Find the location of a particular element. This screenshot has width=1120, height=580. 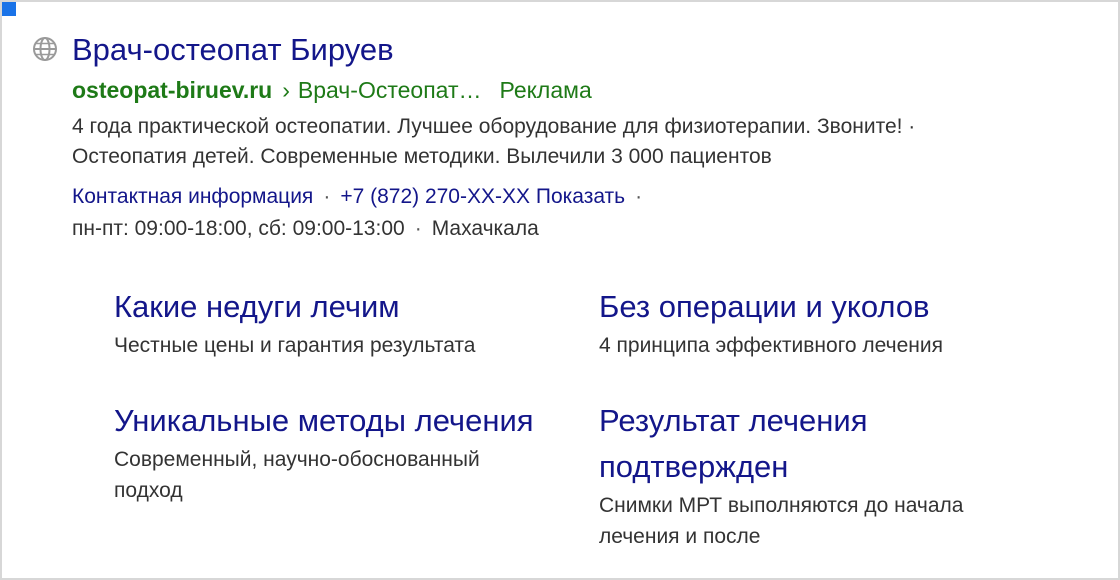

sitelink-description: 4 принципа эффективного лечения is located at coordinates (771, 345).